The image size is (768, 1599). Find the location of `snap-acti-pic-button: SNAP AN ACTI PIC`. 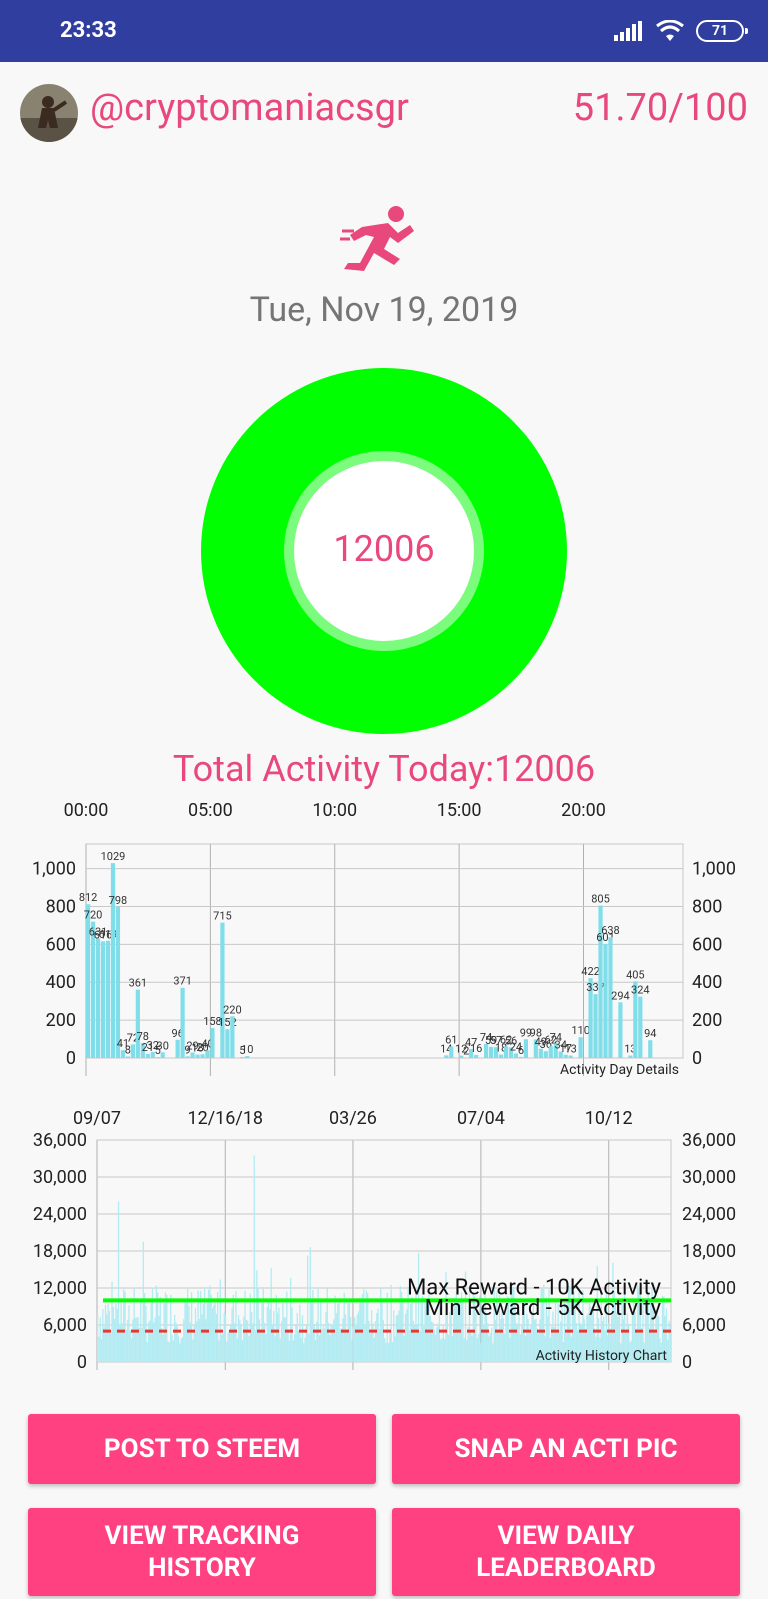

snap-acti-pic-button: SNAP AN ACTI PIC is located at coordinates (566, 1449).